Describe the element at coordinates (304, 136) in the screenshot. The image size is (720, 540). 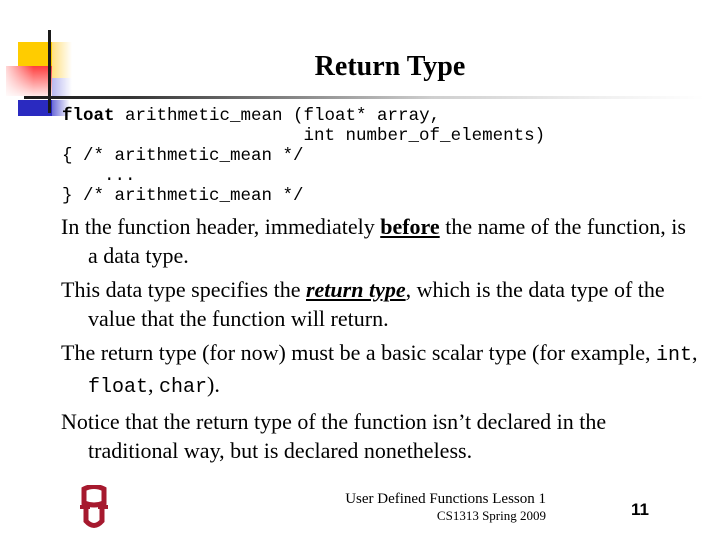
I see `code-line-2: int number_of_elements)` at that location.